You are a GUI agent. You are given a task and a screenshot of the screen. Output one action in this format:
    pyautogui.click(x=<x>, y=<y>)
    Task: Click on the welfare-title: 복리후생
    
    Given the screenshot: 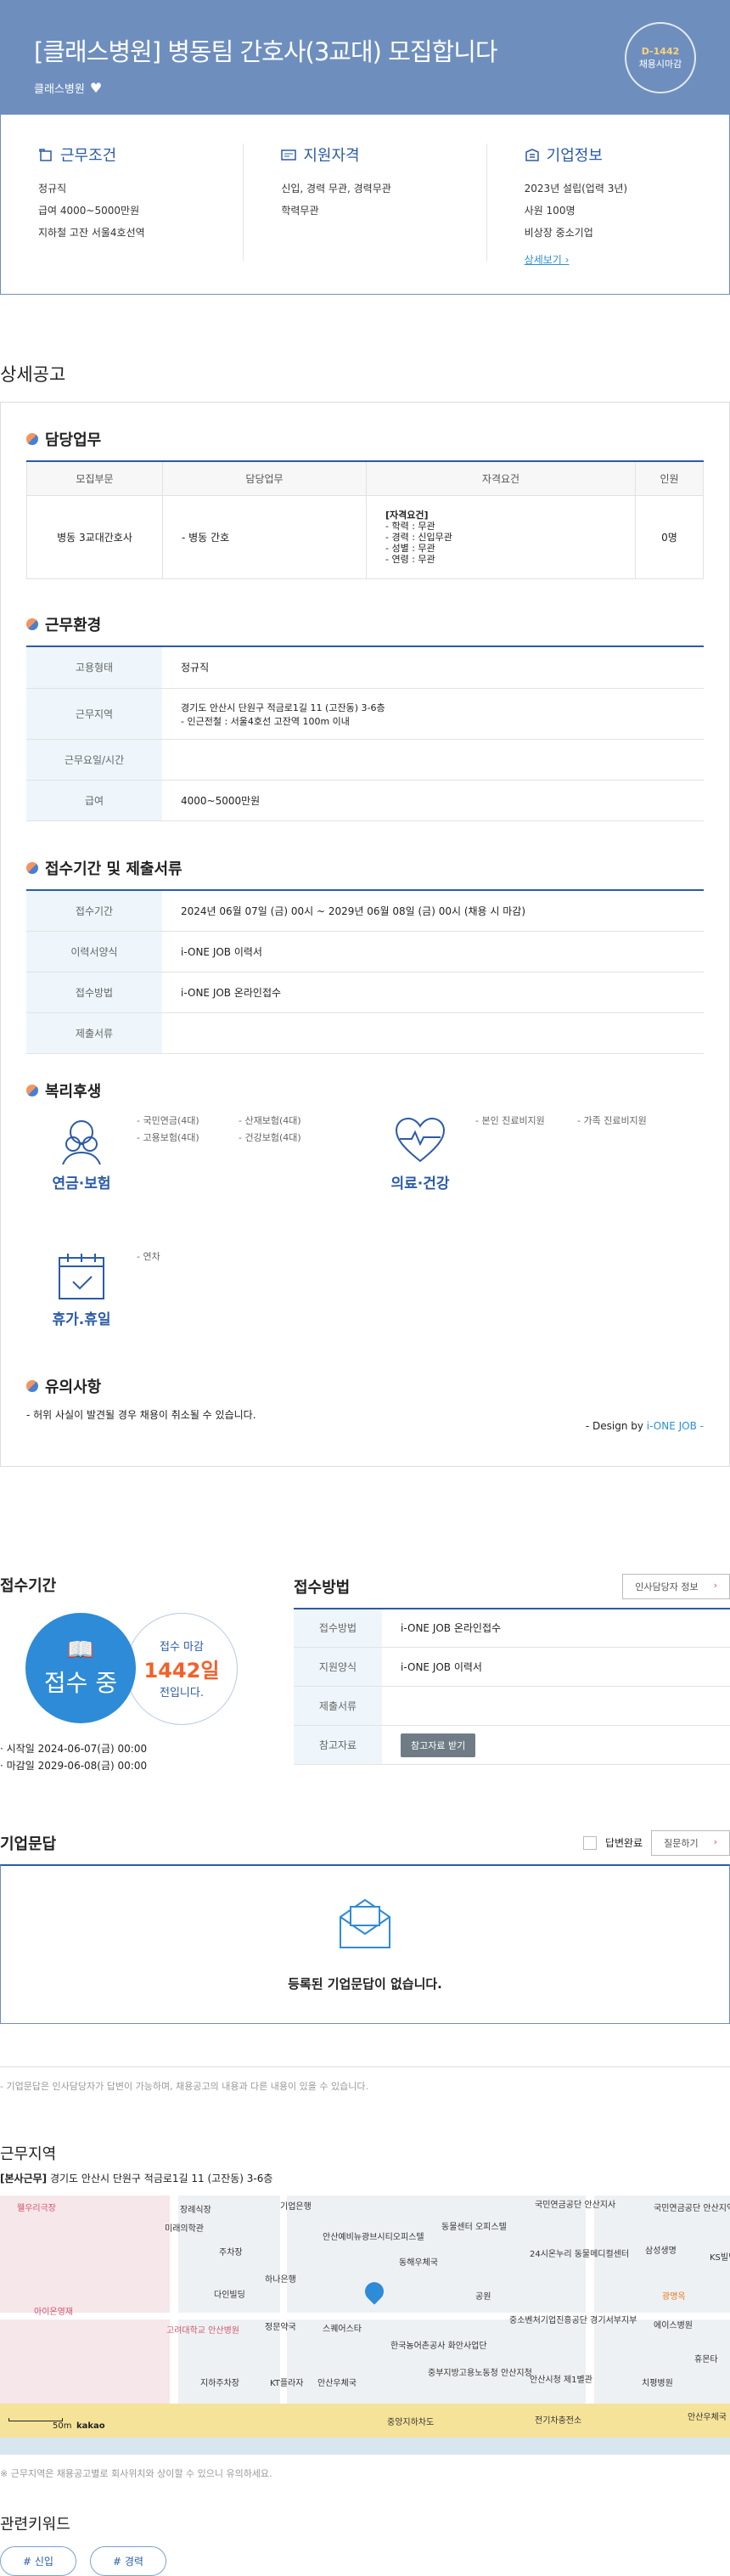 What is the action you would take?
    pyautogui.click(x=73, y=1091)
    